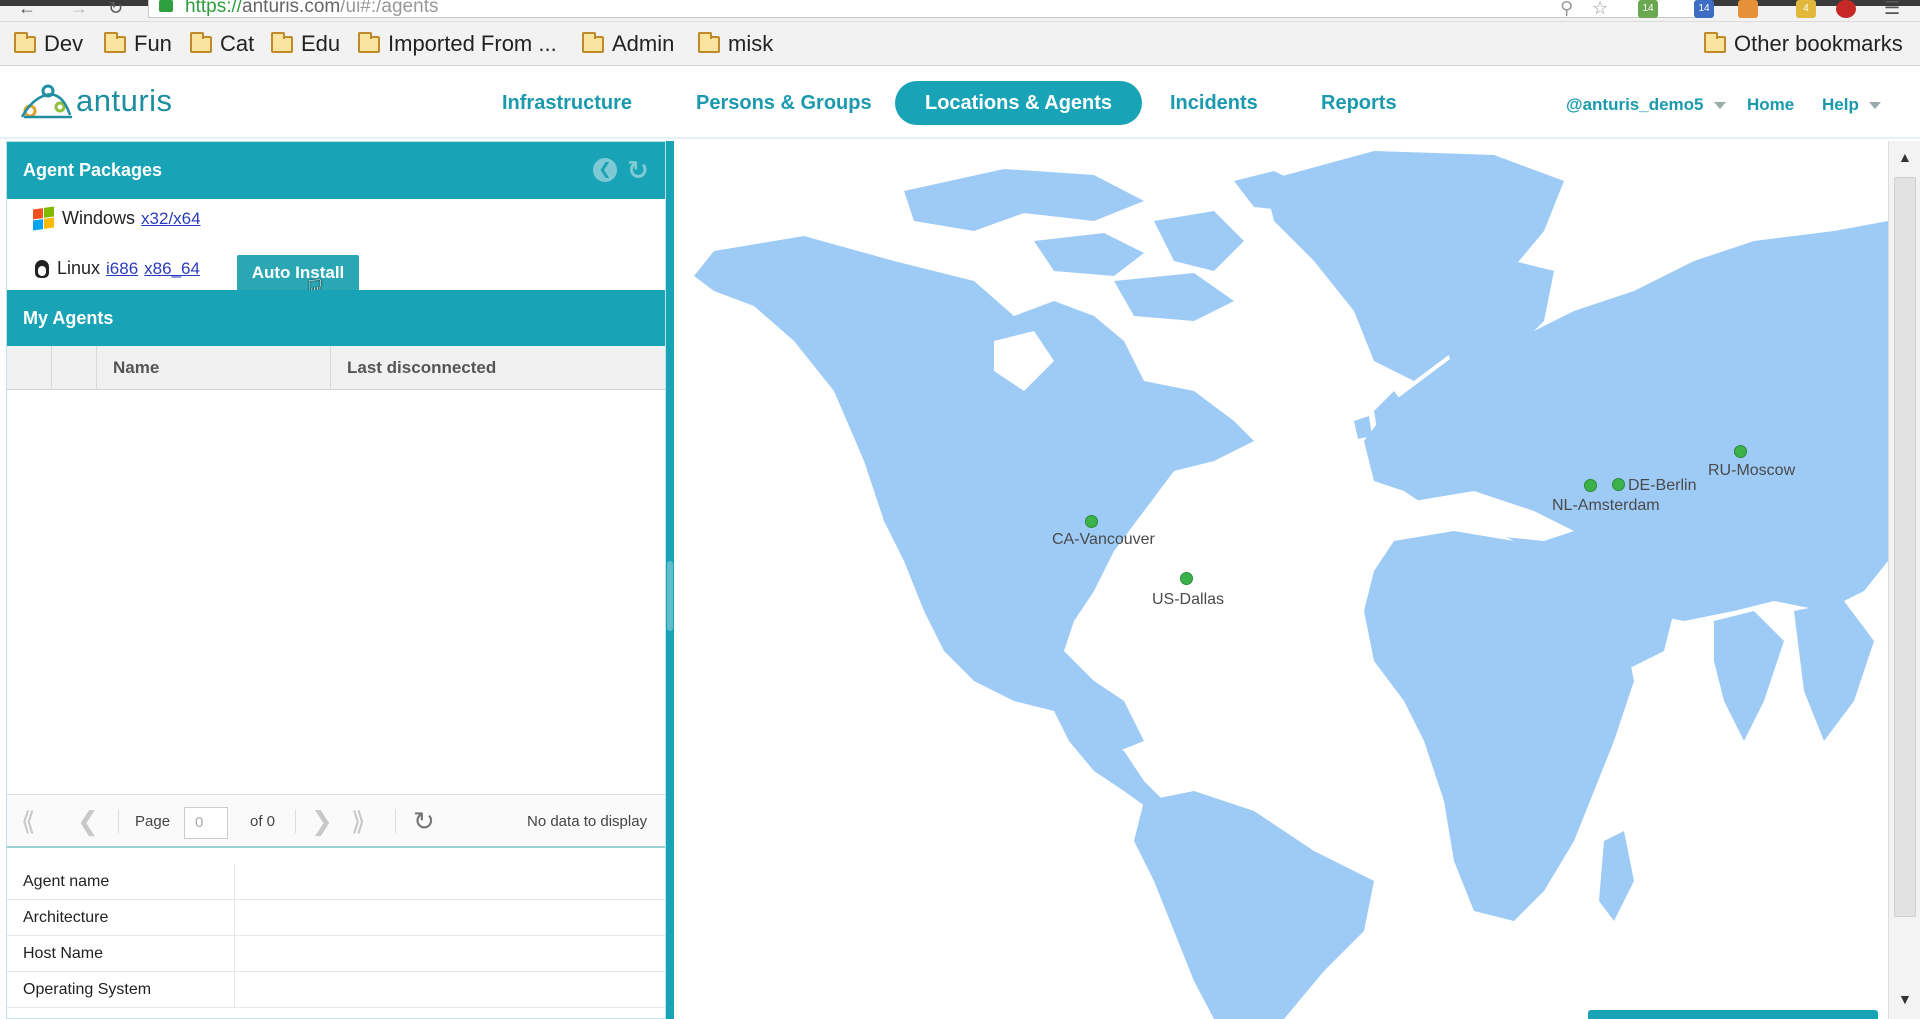 This screenshot has width=1920, height=1019. What do you see at coordinates (172, 269) in the screenshot?
I see `linux-x86_64-link: x86_64` at bounding box center [172, 269].